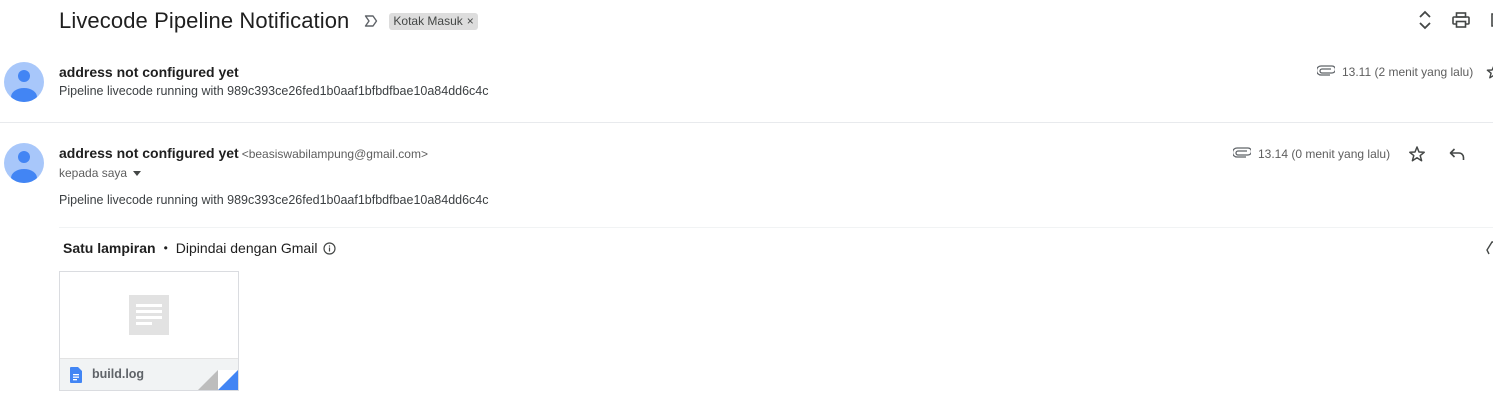 The image size is (1493, 417). Describe the element at coordinates (1457, 154) in the screenshot. I see `reply-icon` at that location.